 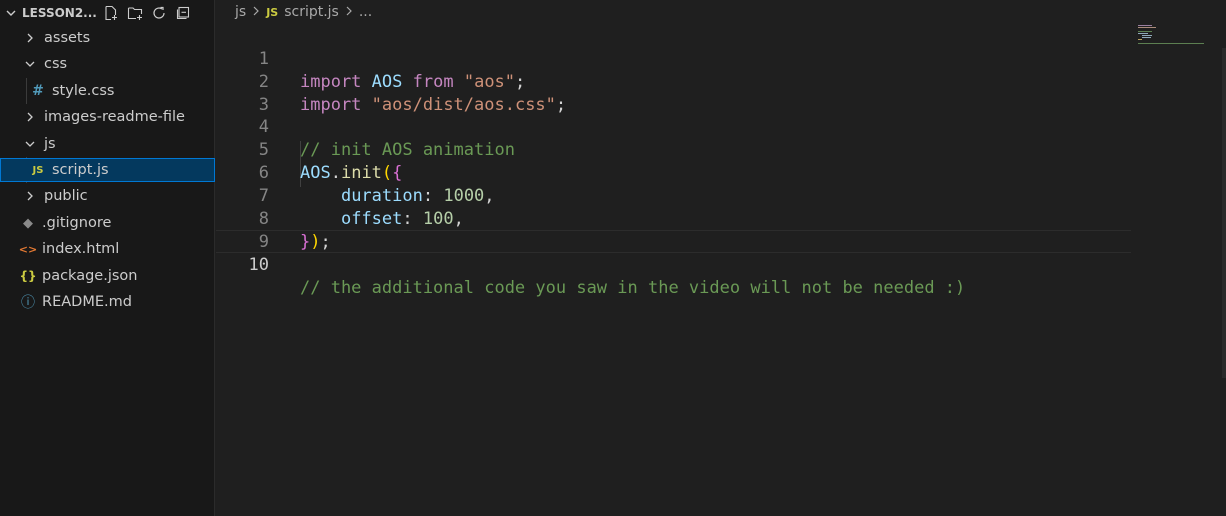 What do you see at coordinates (114, 117) in the screenshot?
I see `tree-item-label: images-readme-file` at bounding box center [114, 117].